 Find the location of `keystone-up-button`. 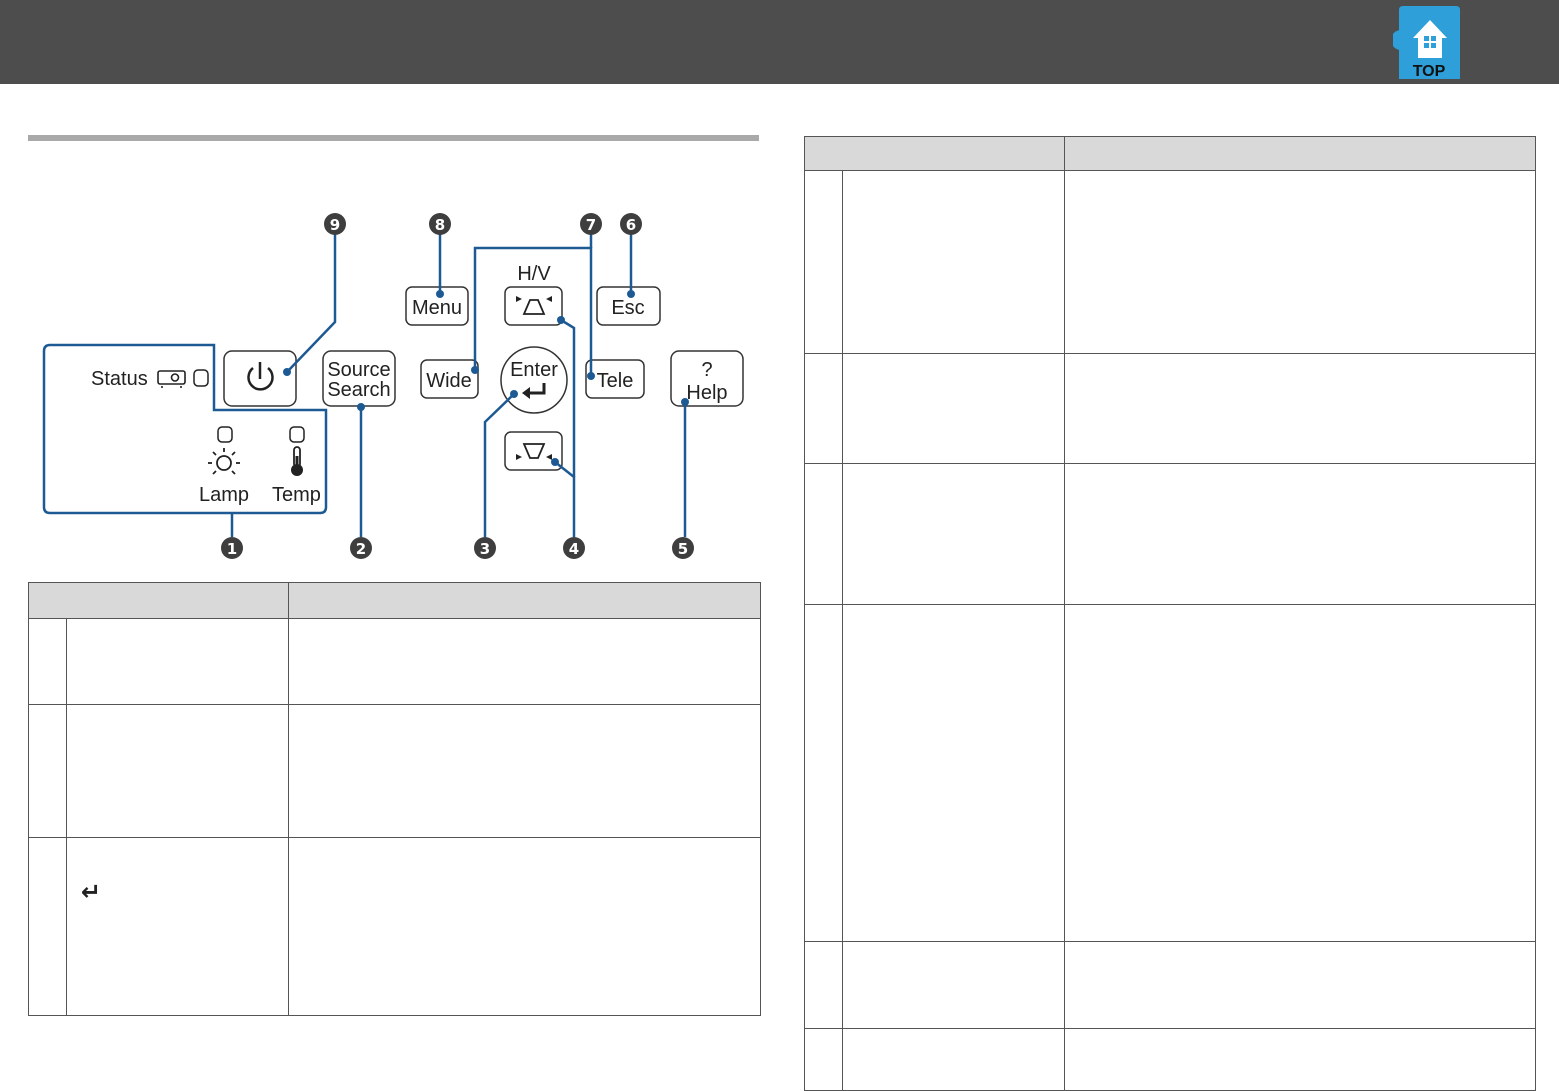

keystone-up-button is located at coordinates (533, 306).